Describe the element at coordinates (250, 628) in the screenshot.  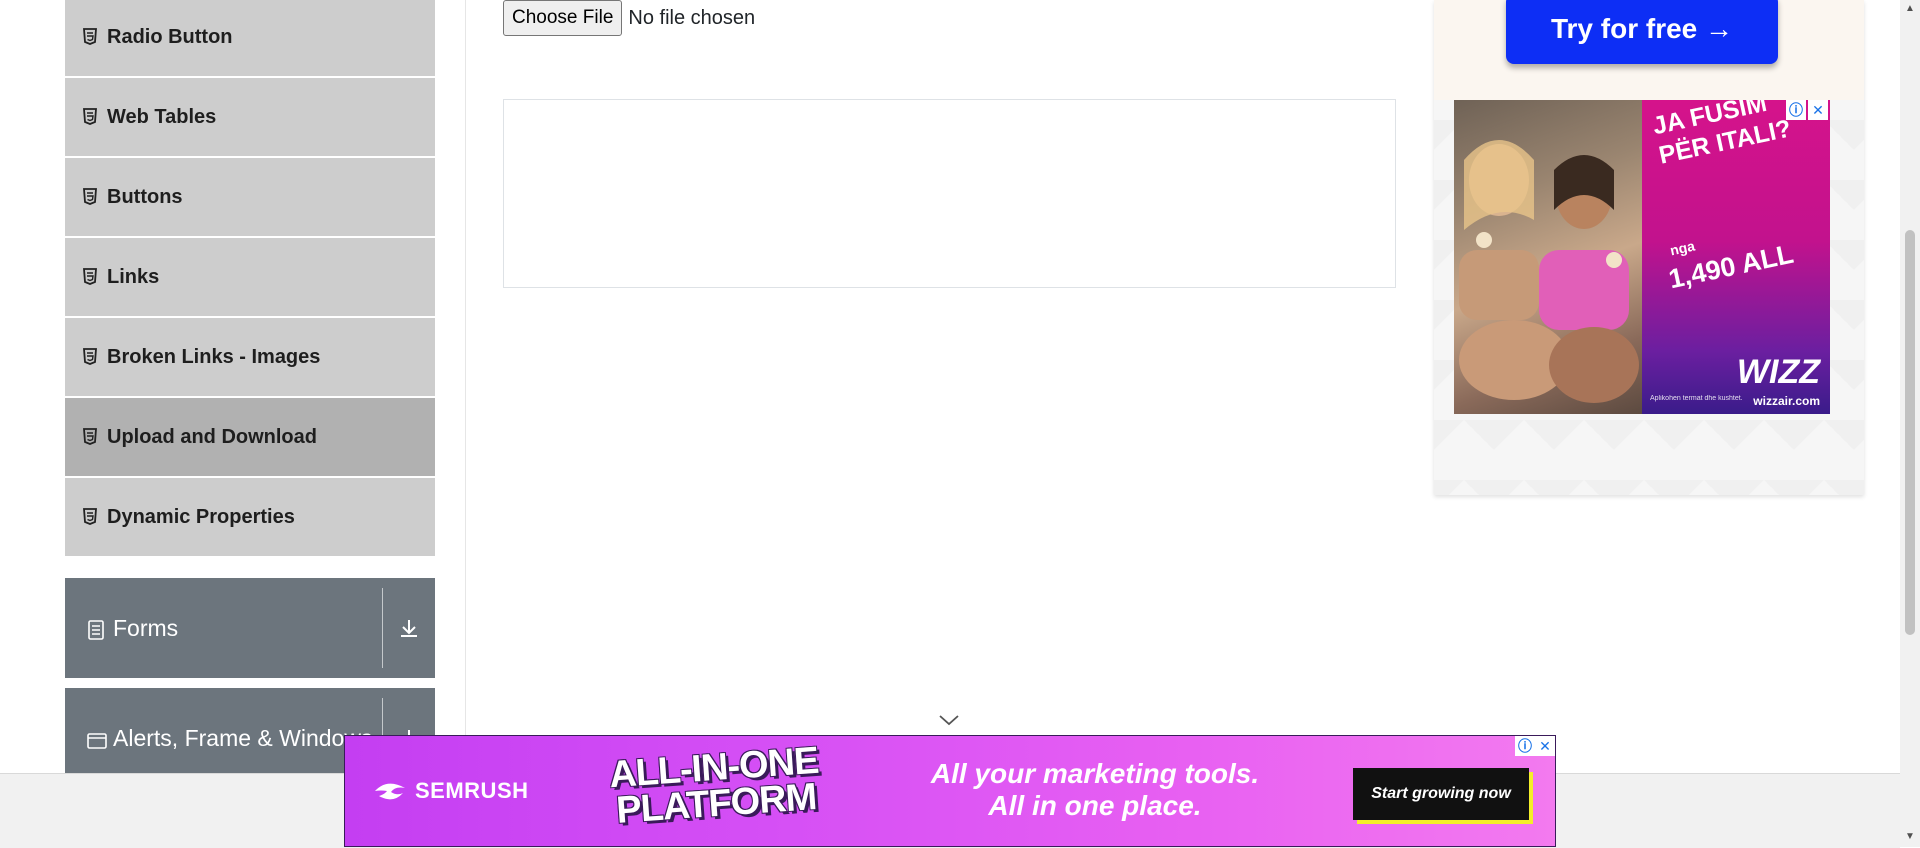
I see `group-header-forms: Forms` at that location.